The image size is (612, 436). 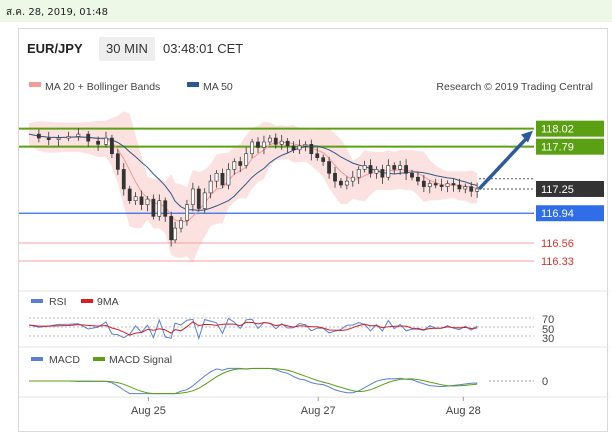 I want to click on macd-signal-line, so click(x=253, y=381).